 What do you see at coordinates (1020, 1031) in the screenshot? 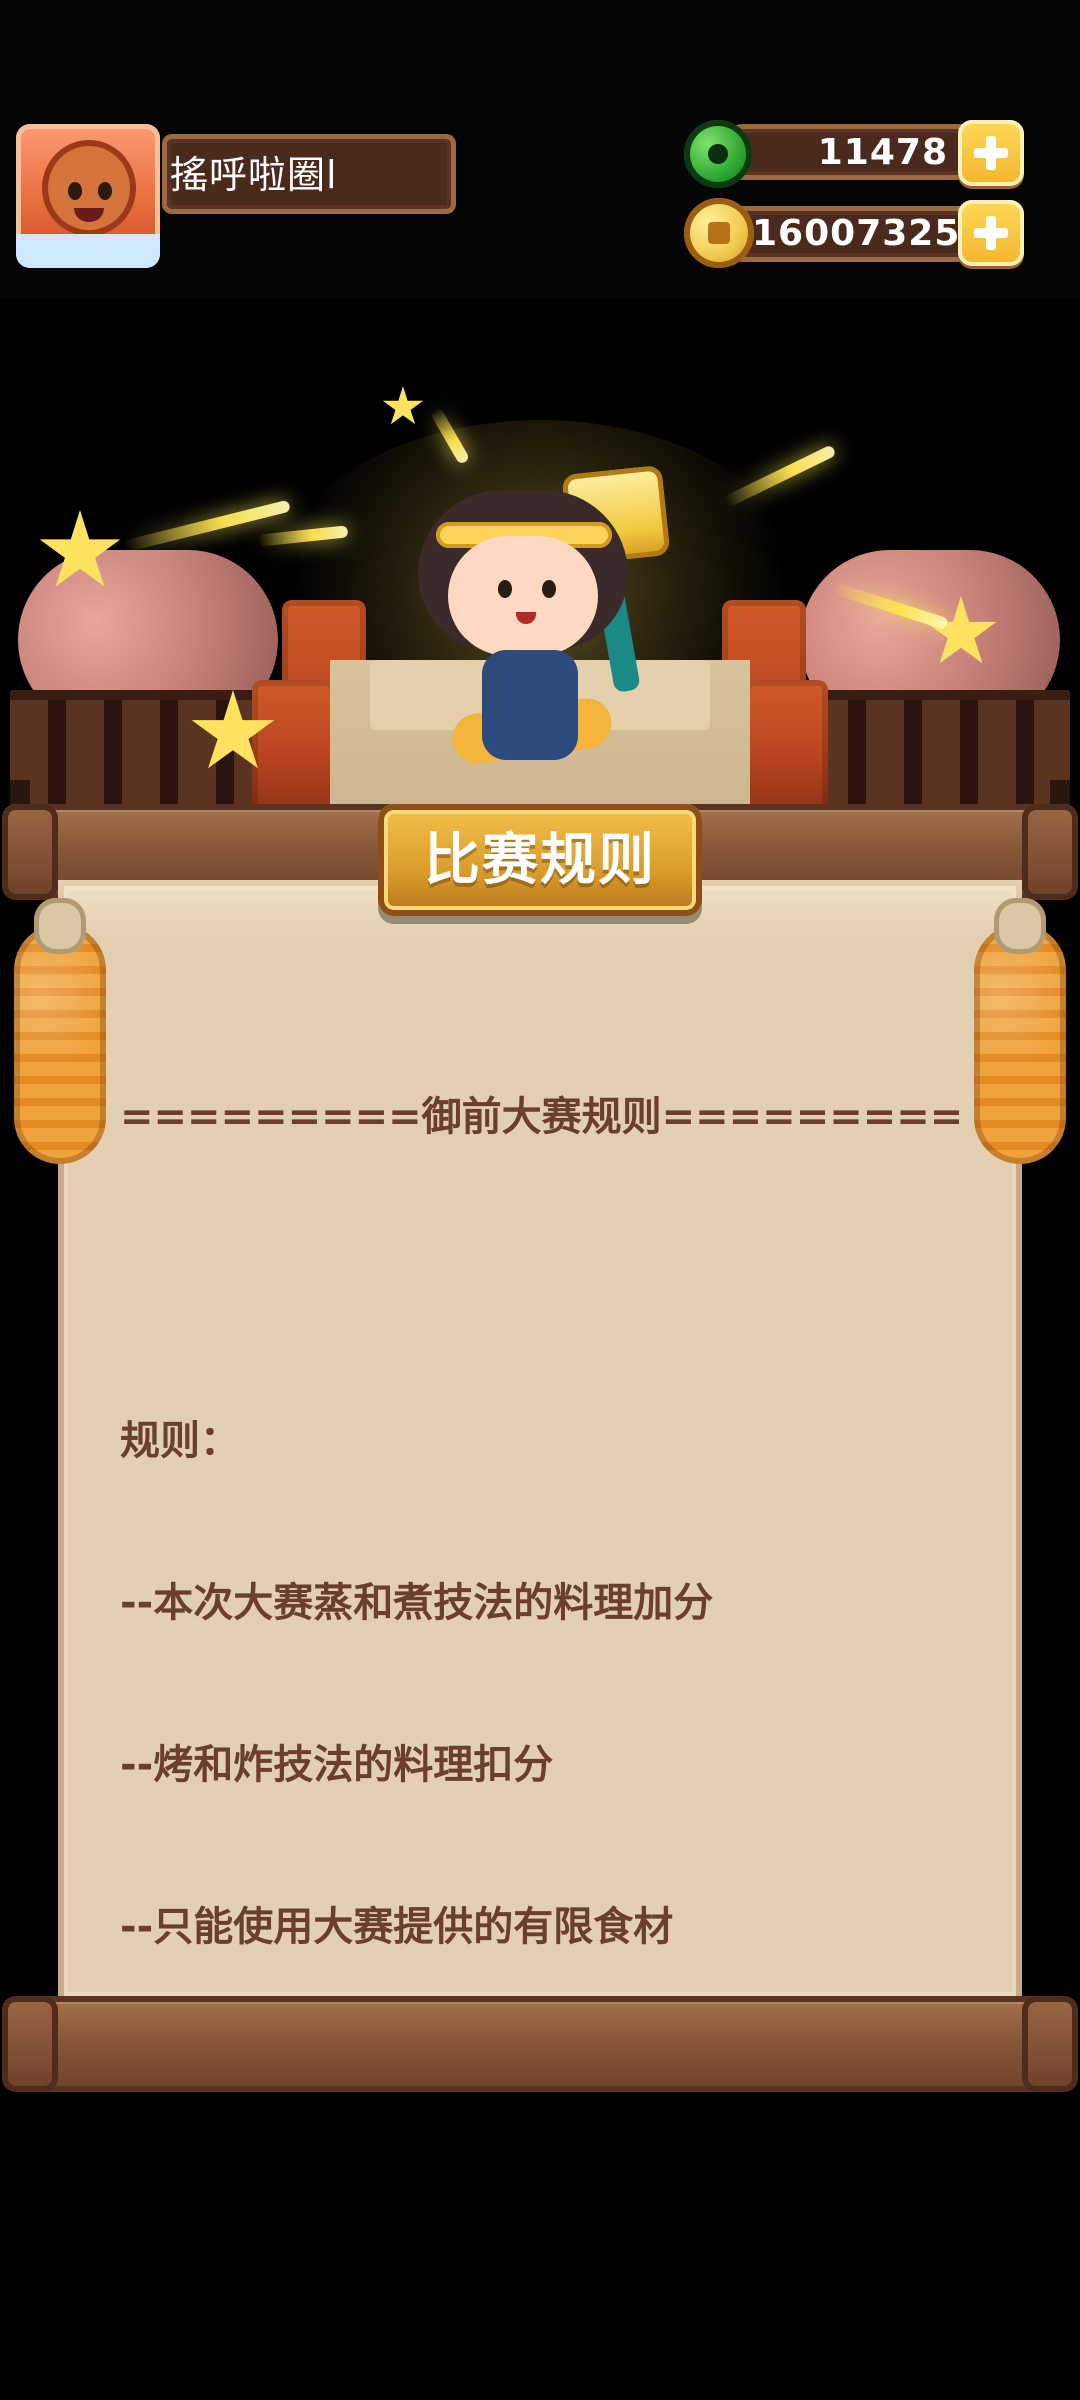
I see `corn-decoration-right` at bounding box center [1020, 1031].